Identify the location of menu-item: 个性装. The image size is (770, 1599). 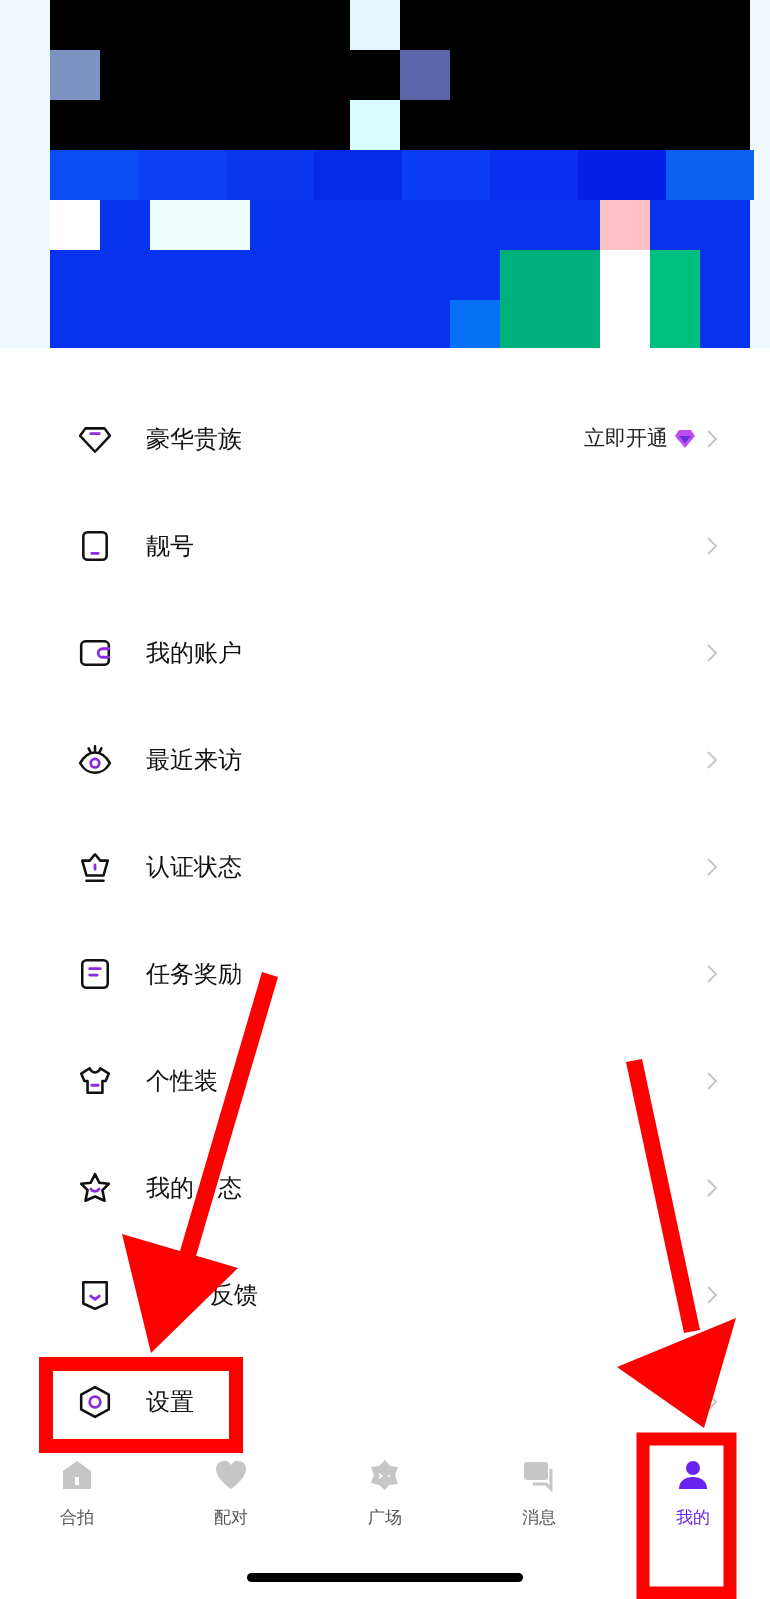
(385, 1080).